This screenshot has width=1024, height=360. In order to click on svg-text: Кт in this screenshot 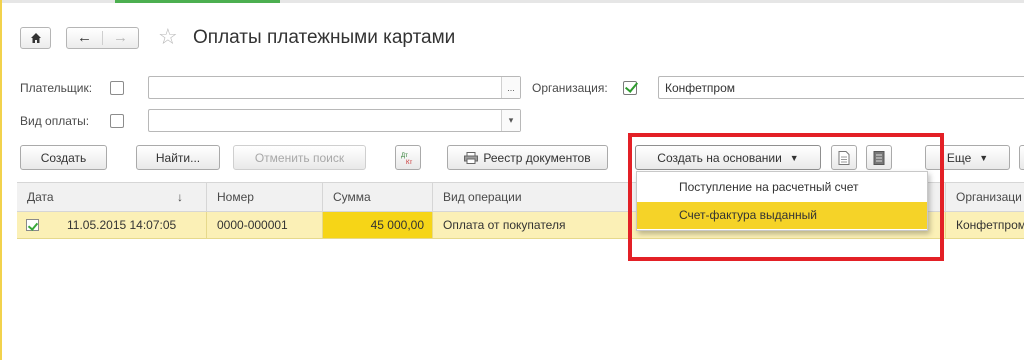, I will do `click(409, 163)`.